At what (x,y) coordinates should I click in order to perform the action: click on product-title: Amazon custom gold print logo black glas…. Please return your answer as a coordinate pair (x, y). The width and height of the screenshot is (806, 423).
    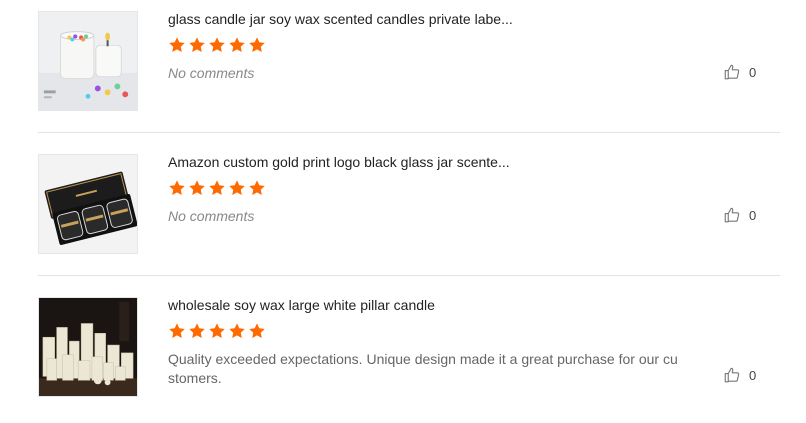
    Looking at the image, I should click on (448, 162).